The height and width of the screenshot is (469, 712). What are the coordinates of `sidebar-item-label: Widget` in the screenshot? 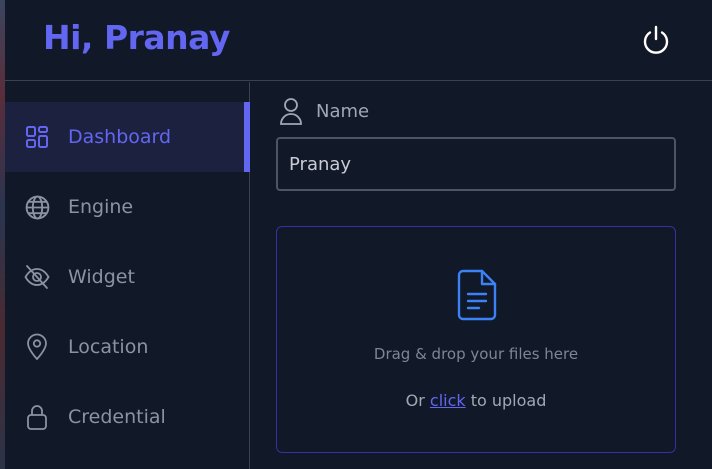 It's located at (101, 277).